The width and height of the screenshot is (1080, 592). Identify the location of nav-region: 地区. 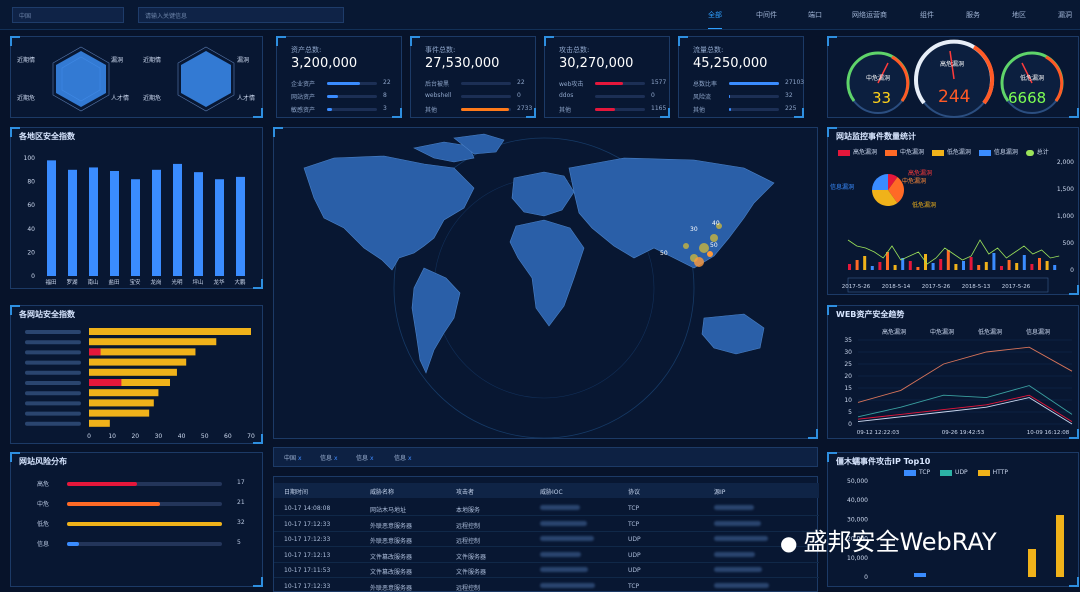
(1019, 15).